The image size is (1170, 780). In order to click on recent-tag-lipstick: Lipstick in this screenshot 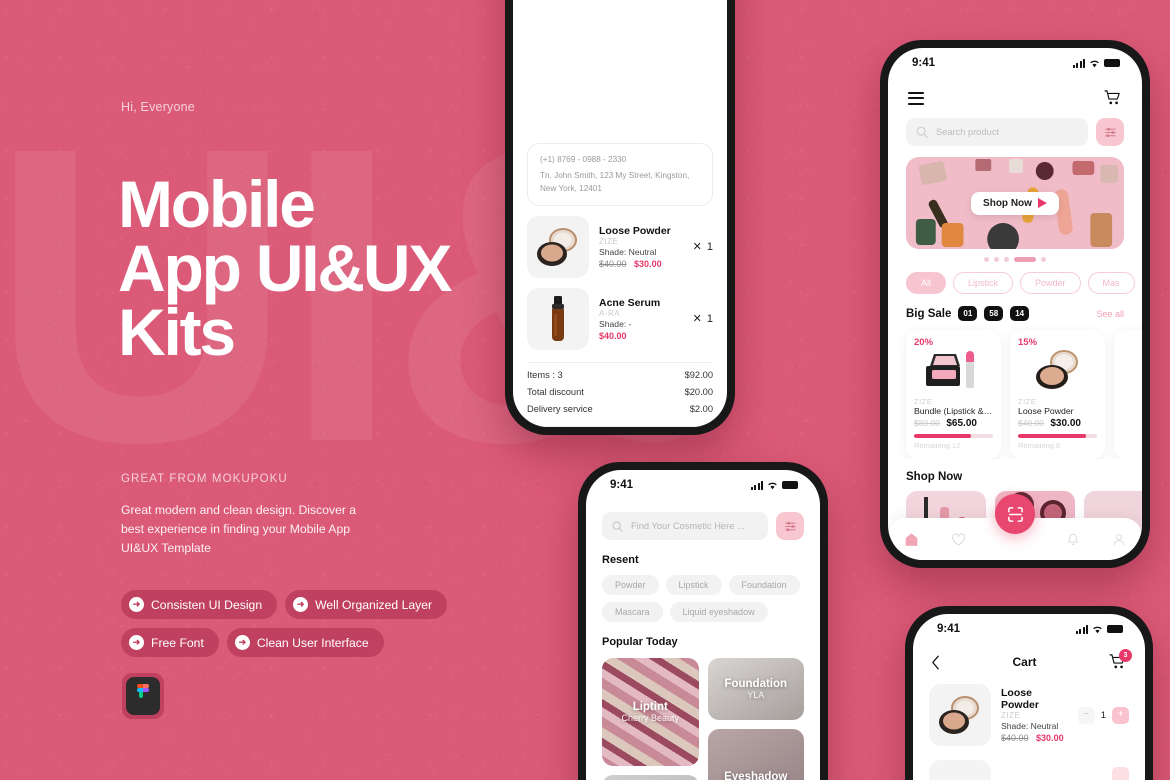, I will do `click(693, 585)`.